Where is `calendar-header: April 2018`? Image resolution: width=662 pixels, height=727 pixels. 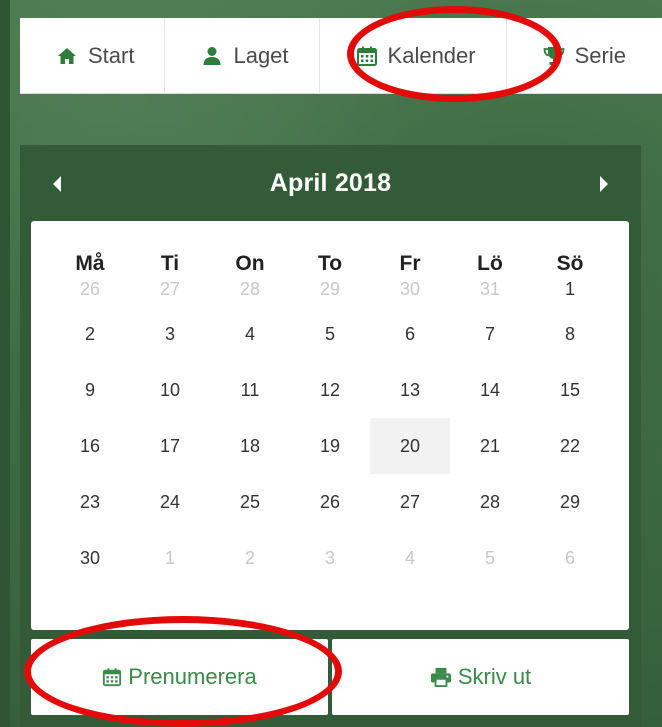 calendar-header: April 2018 is located at coordinates (330, 183).